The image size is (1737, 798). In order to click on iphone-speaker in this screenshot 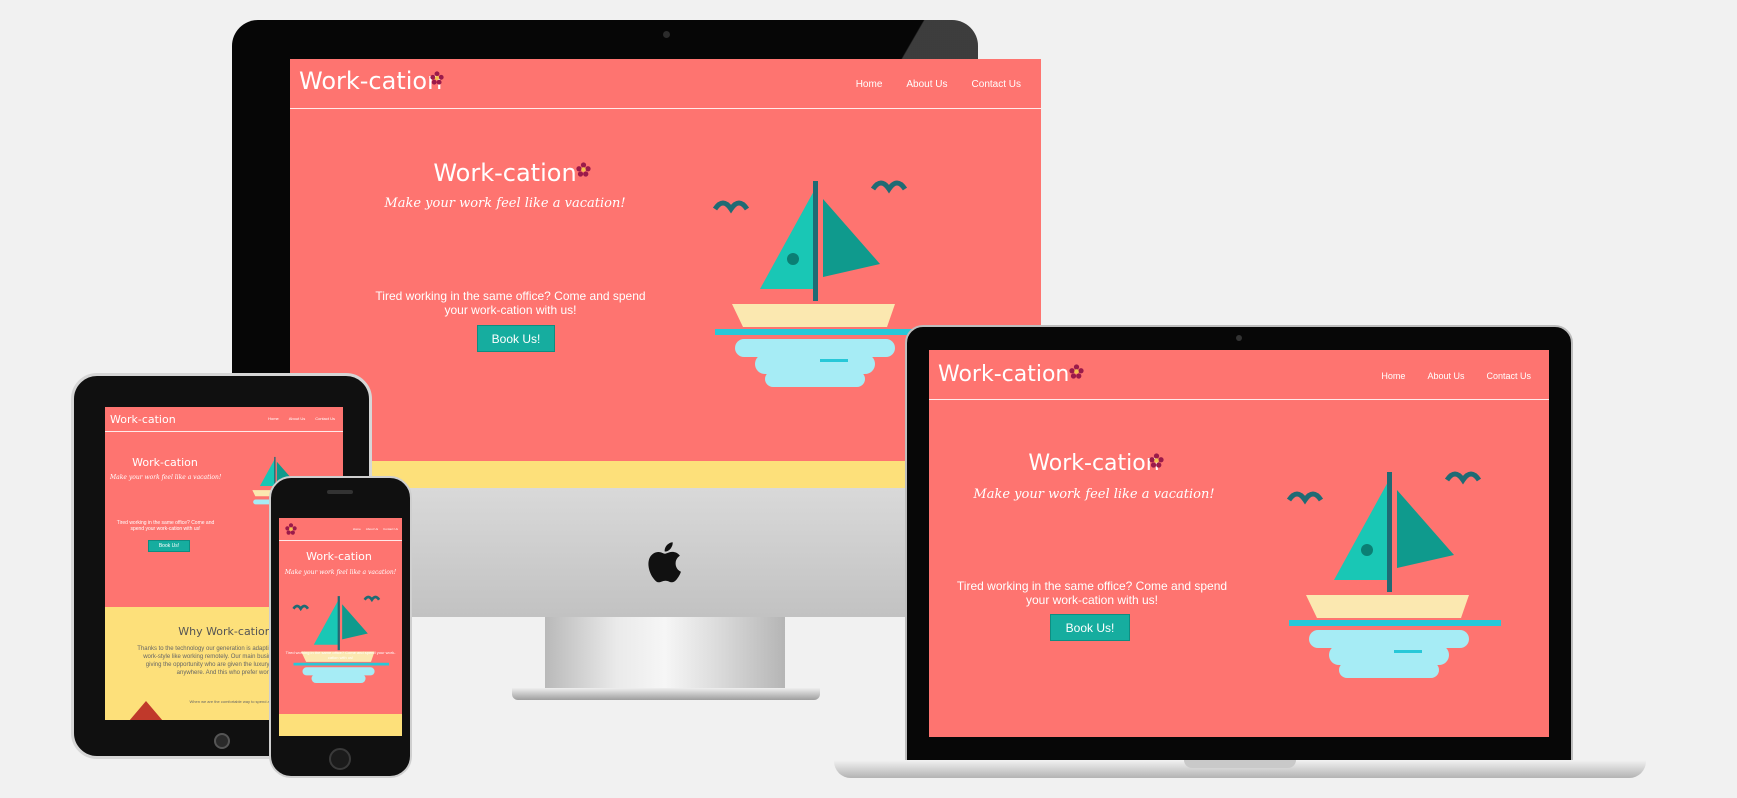, I will do `click(340, 492)`.